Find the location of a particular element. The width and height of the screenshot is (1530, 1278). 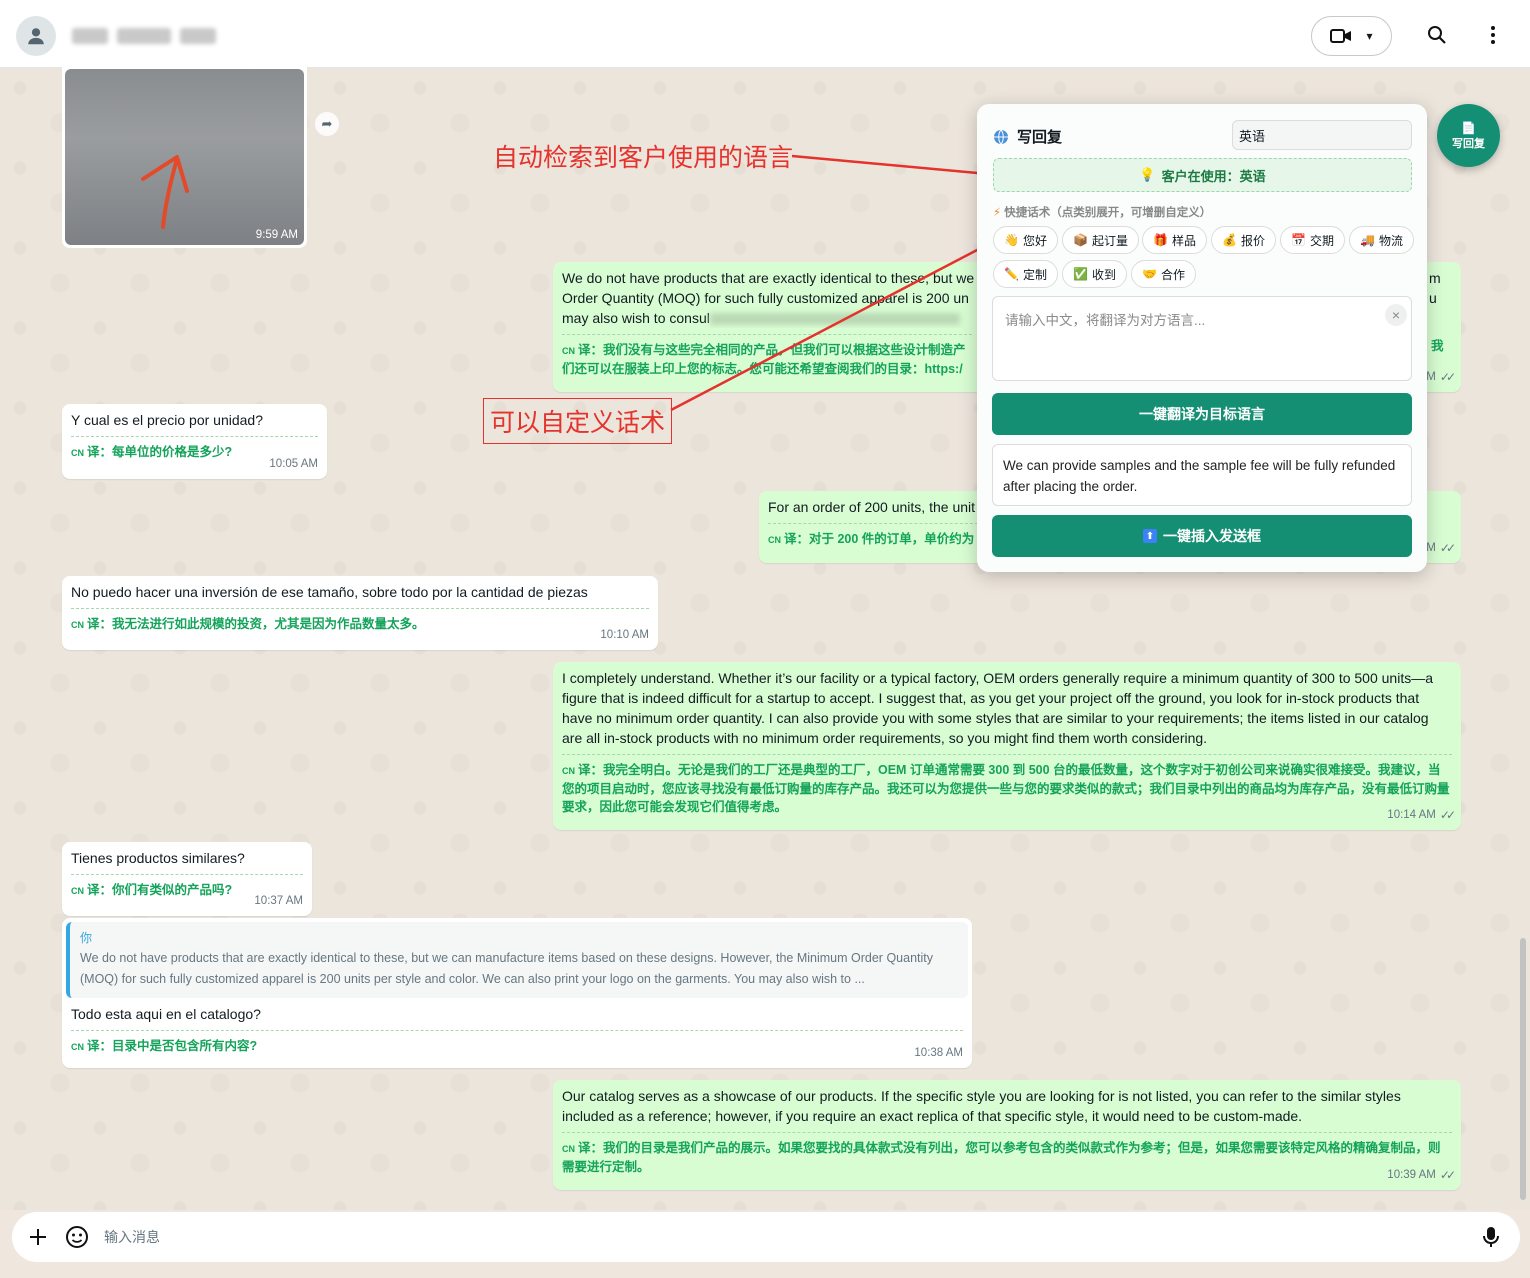

message-time: 10:39 AM ✓✓ is located at coordinates (1421, 1175).